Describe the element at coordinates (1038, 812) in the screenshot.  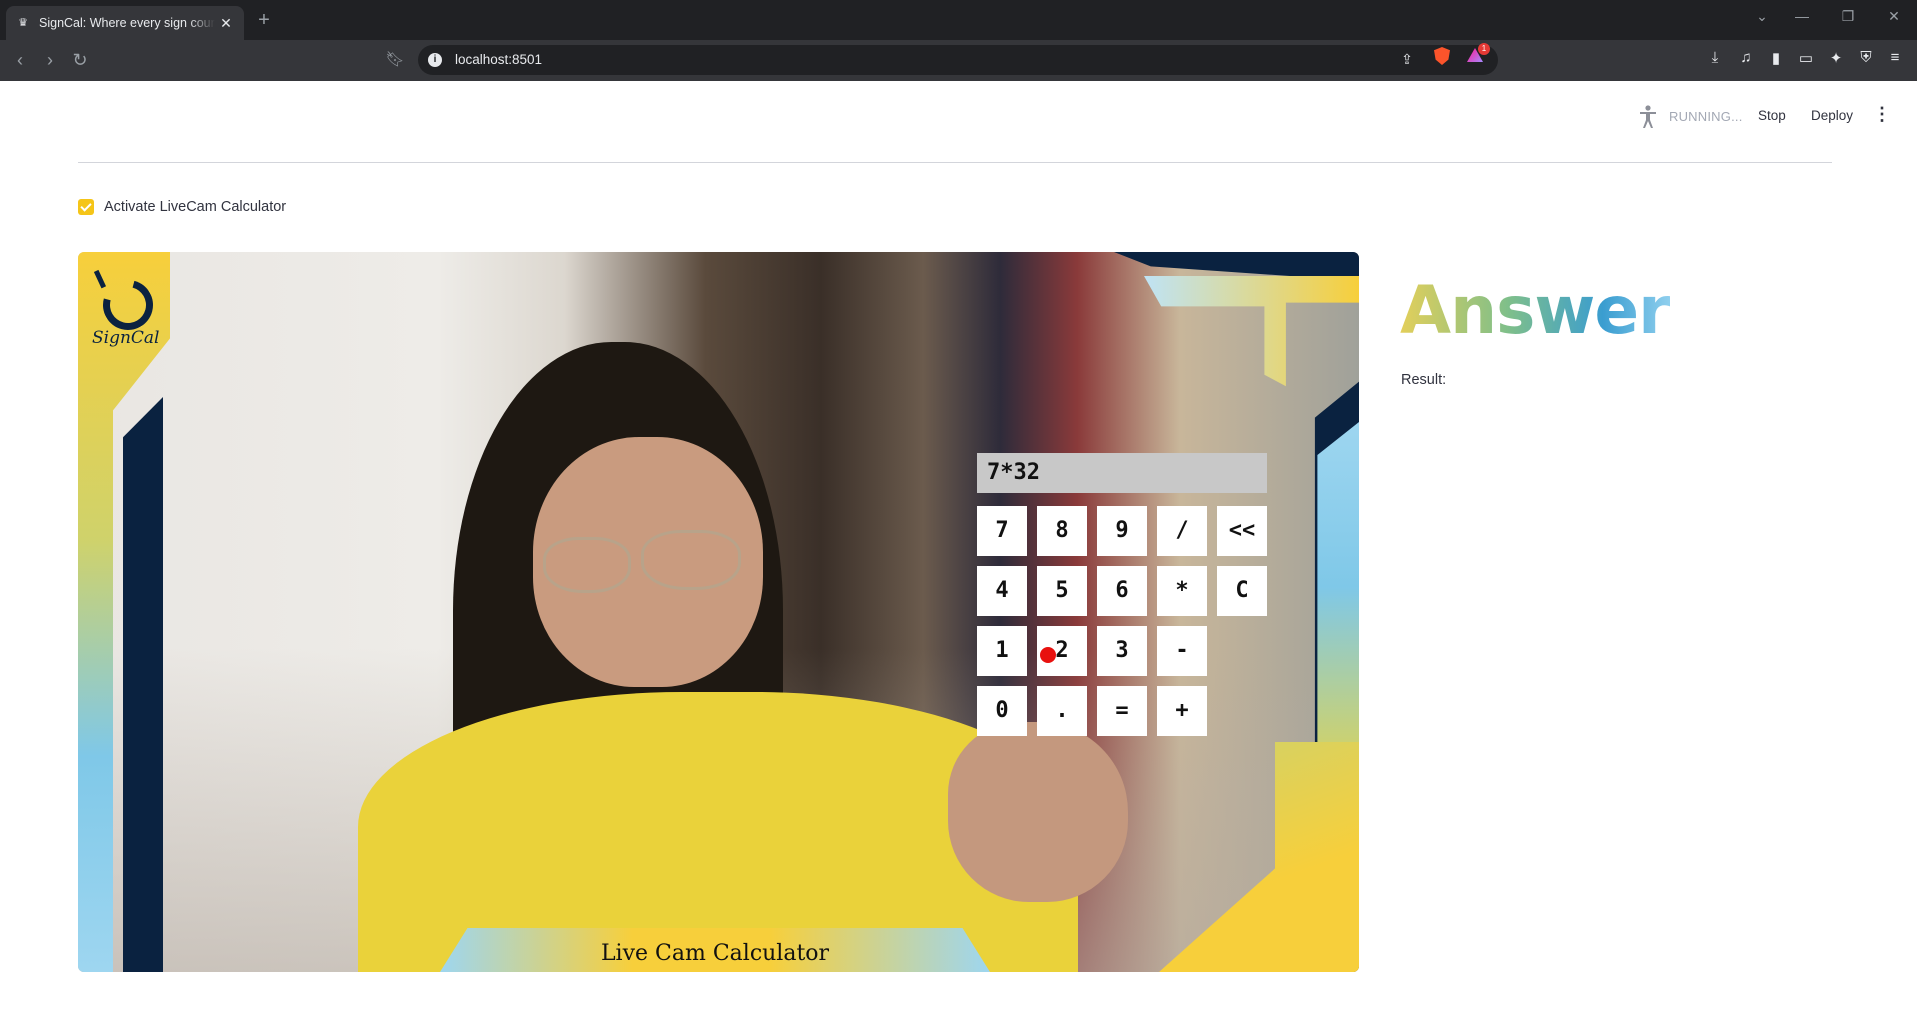
I see `person-hand` at that location.